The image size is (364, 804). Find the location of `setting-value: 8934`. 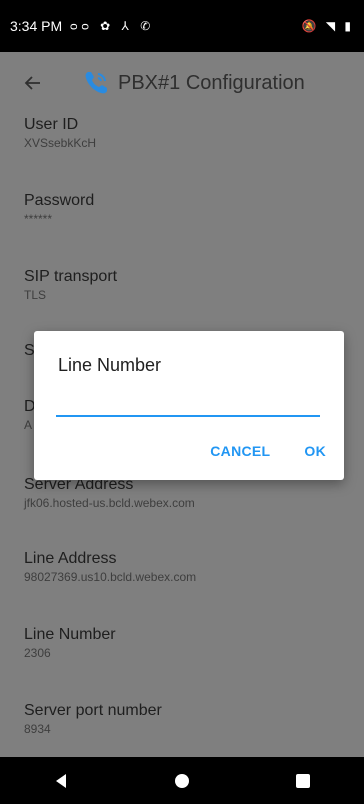

setting-value: 8934 is located at coordinates (37, 729).